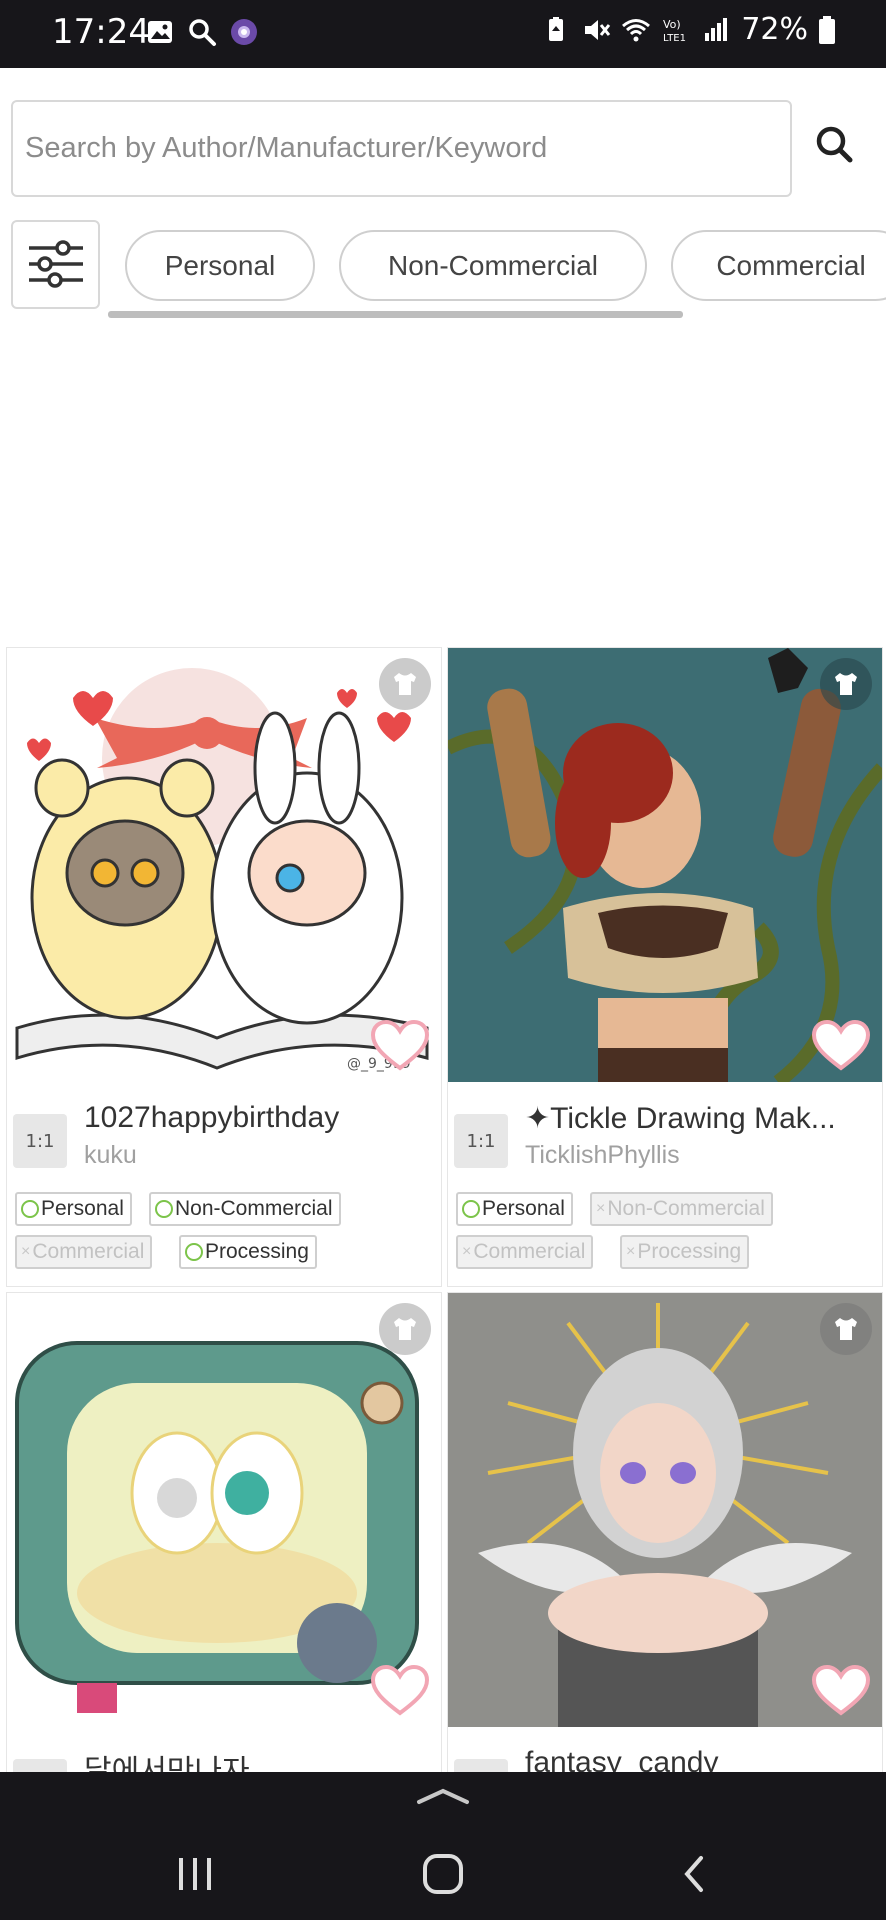 This screenshot has width=886, height=1920. What do you see at coordinates (672, 24) in the screenshot?
I see `svg-text: Vo)` at bounding box center [672, 24].